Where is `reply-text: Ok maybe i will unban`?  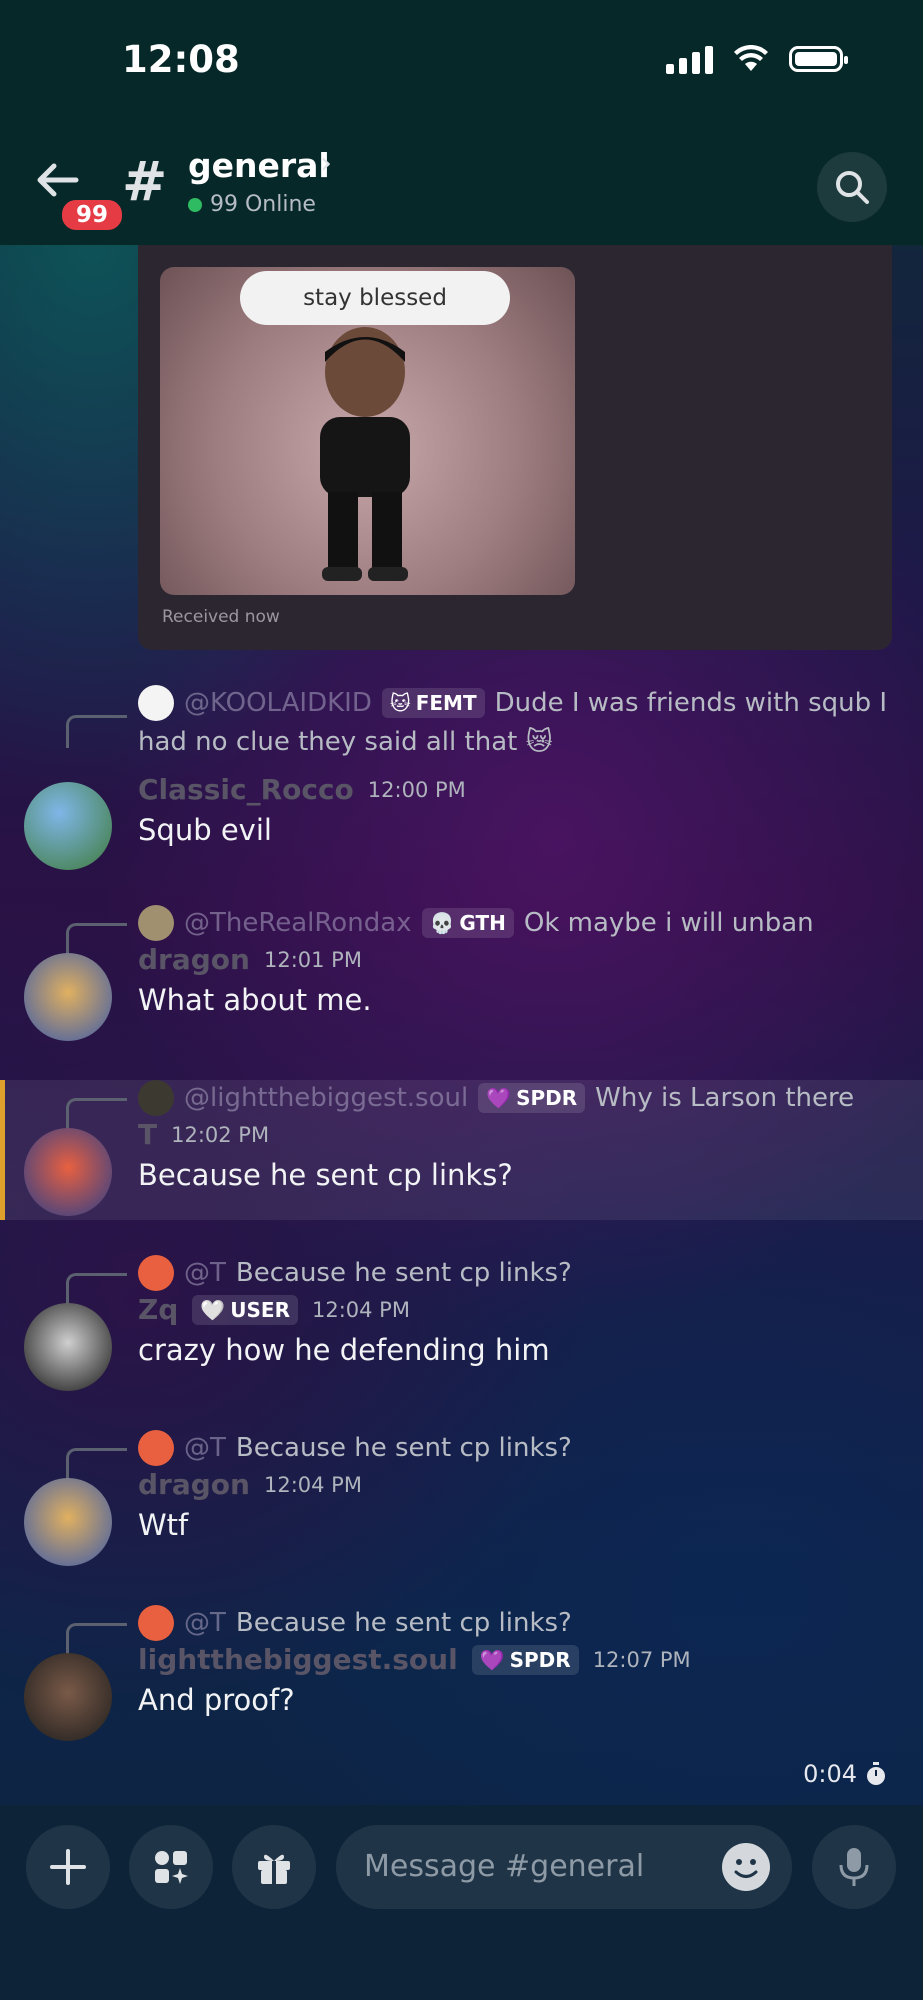
reply-text: Ok maybe i will unban is located at coordinates (668, 923).